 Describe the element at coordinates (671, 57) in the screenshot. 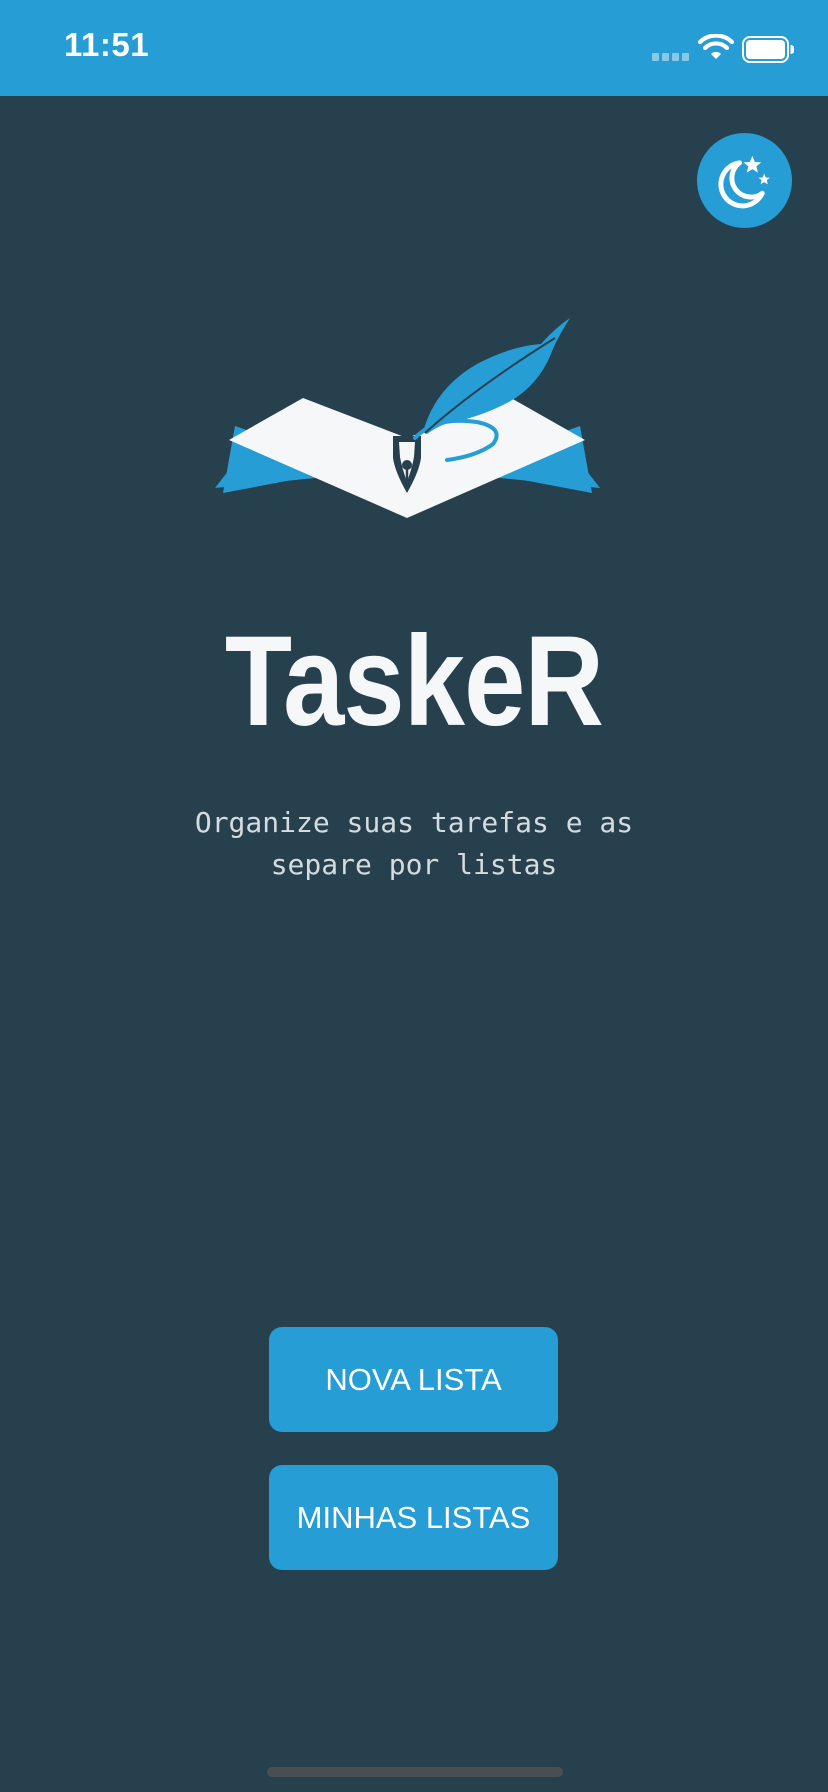

I see `signal-icon` at that location.